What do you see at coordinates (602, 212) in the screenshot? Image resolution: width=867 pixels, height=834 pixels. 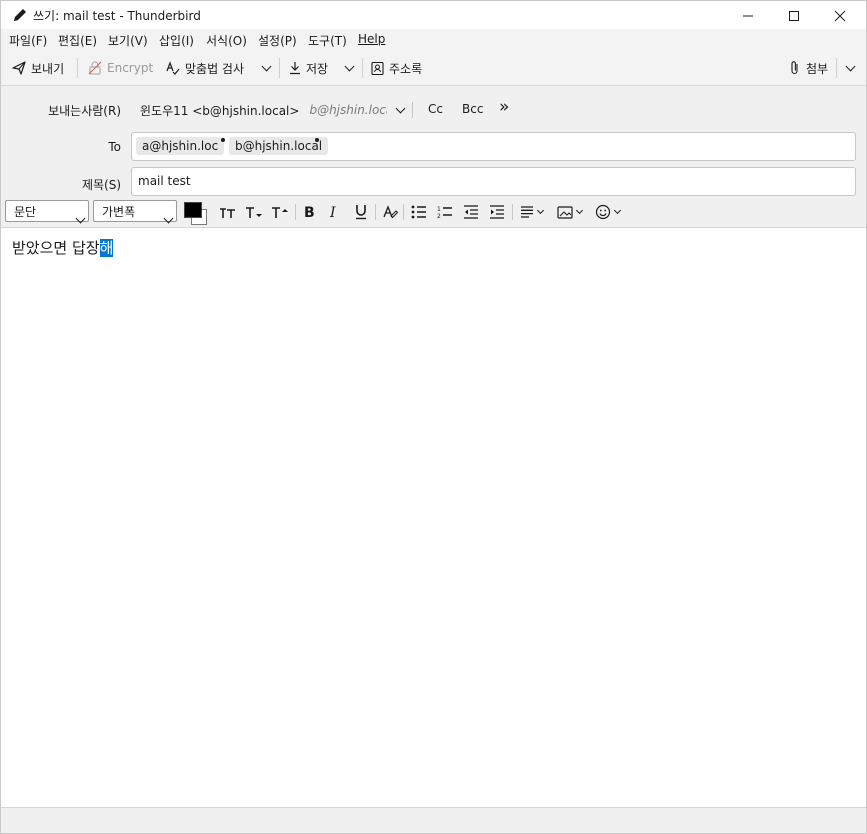 I see `smiley-icon` at bounding box center [602, 212].